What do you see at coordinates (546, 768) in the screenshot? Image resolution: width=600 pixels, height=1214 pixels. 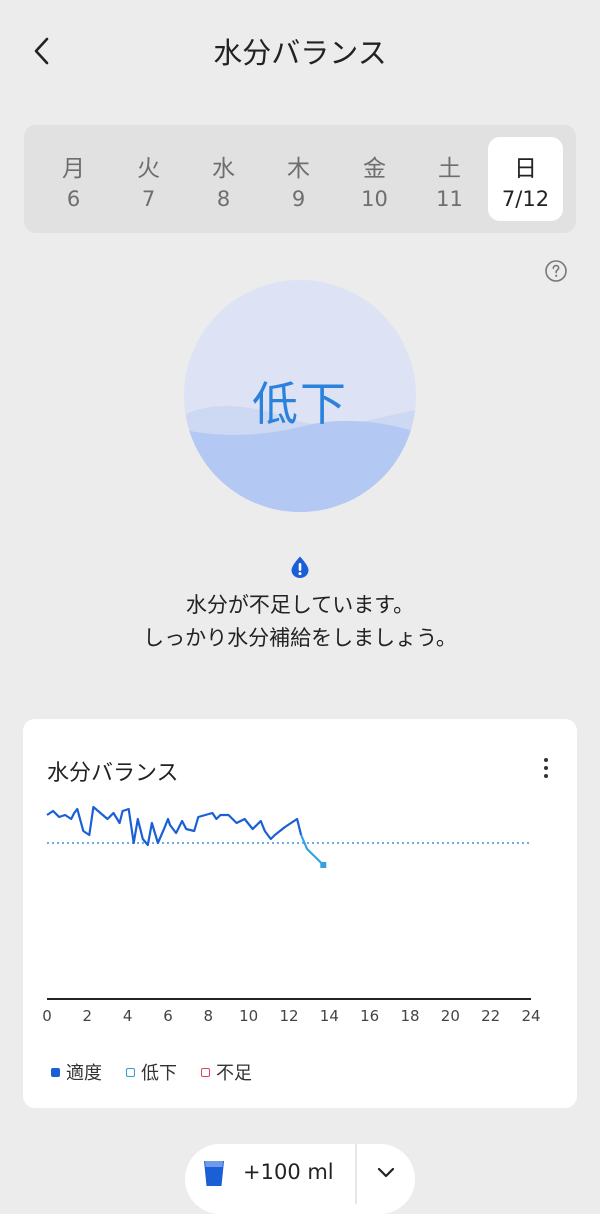 I see `more-vertical-icon` at bounding box center [546, 768].